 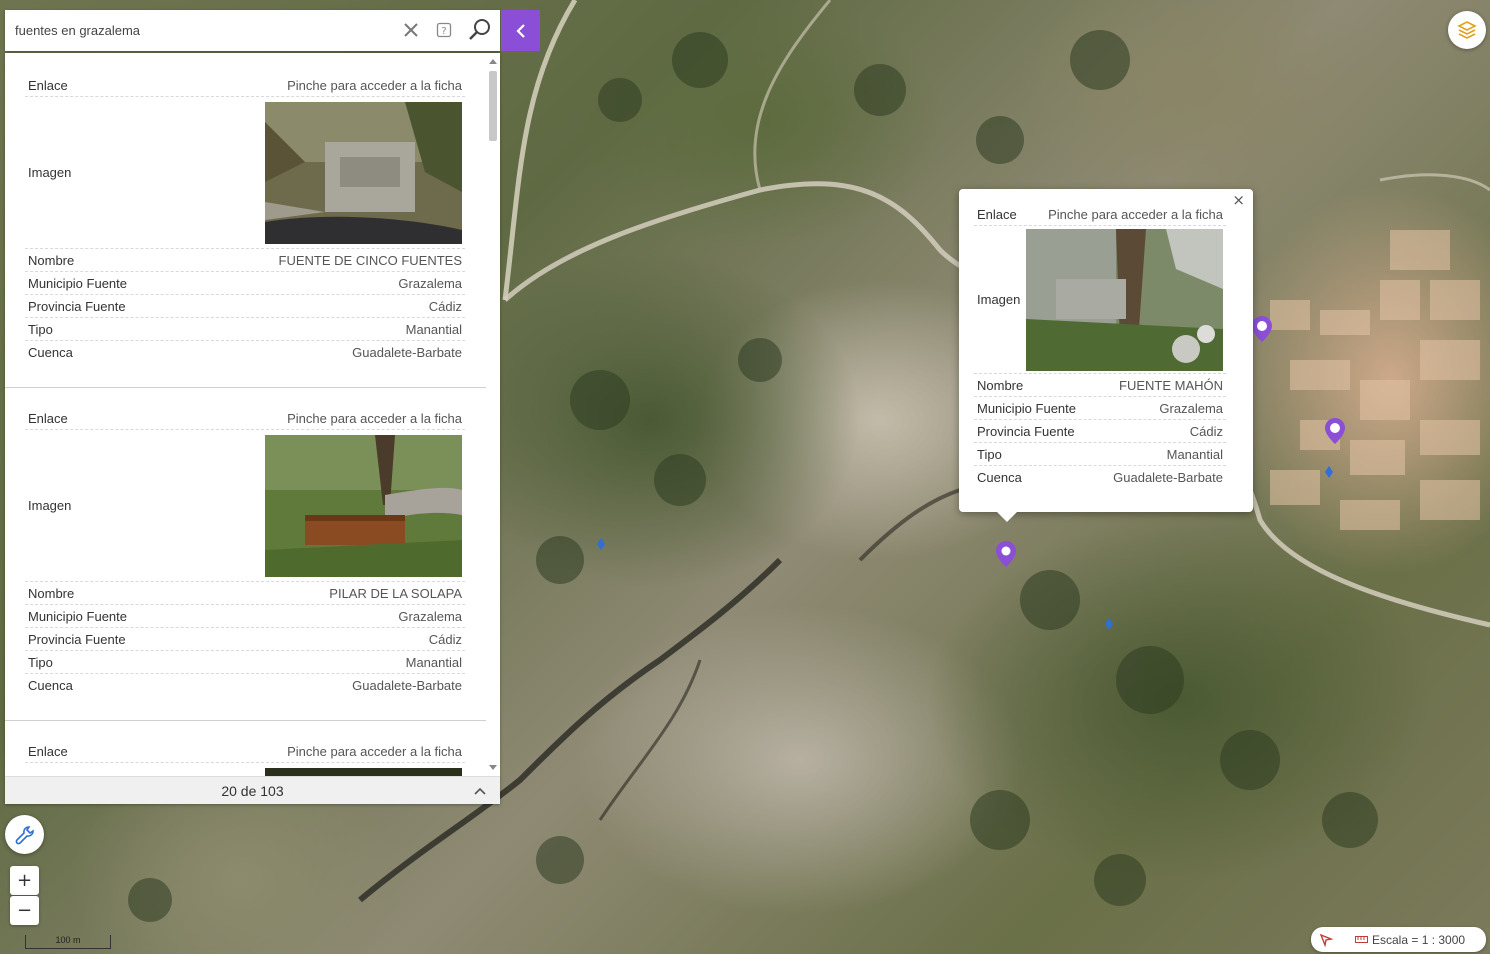 What do you see at coordinates (245, 769) in the screenshot?
I see `field-row` at bounding box center [245, 769].